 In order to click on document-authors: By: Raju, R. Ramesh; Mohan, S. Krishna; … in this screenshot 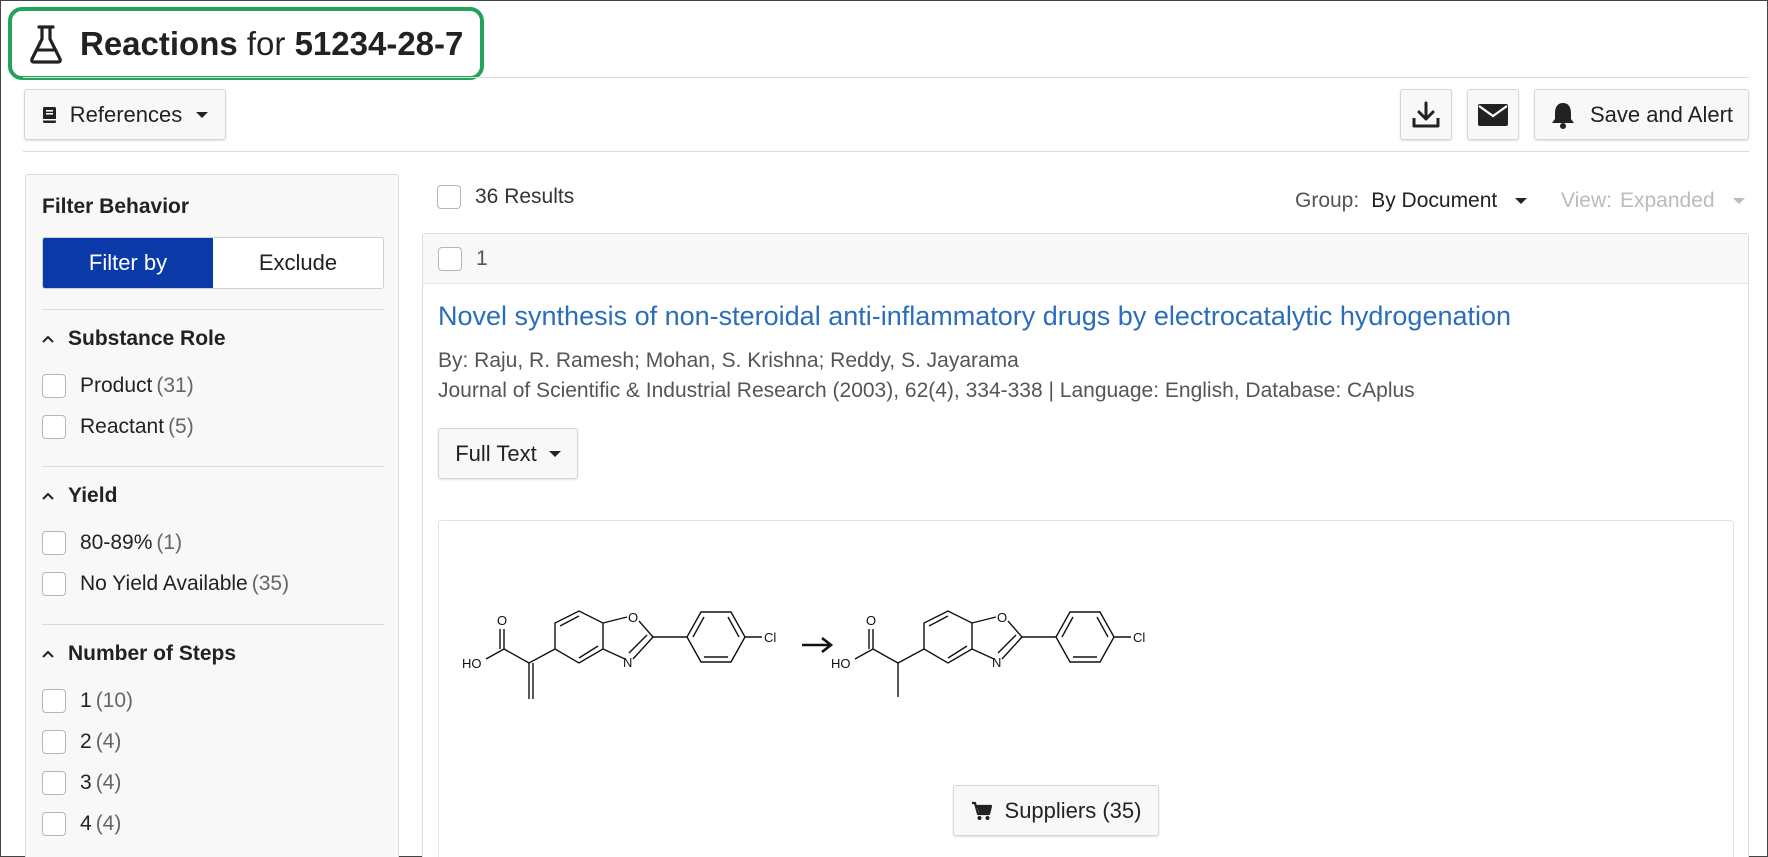, I will do `click(728, 360)`.